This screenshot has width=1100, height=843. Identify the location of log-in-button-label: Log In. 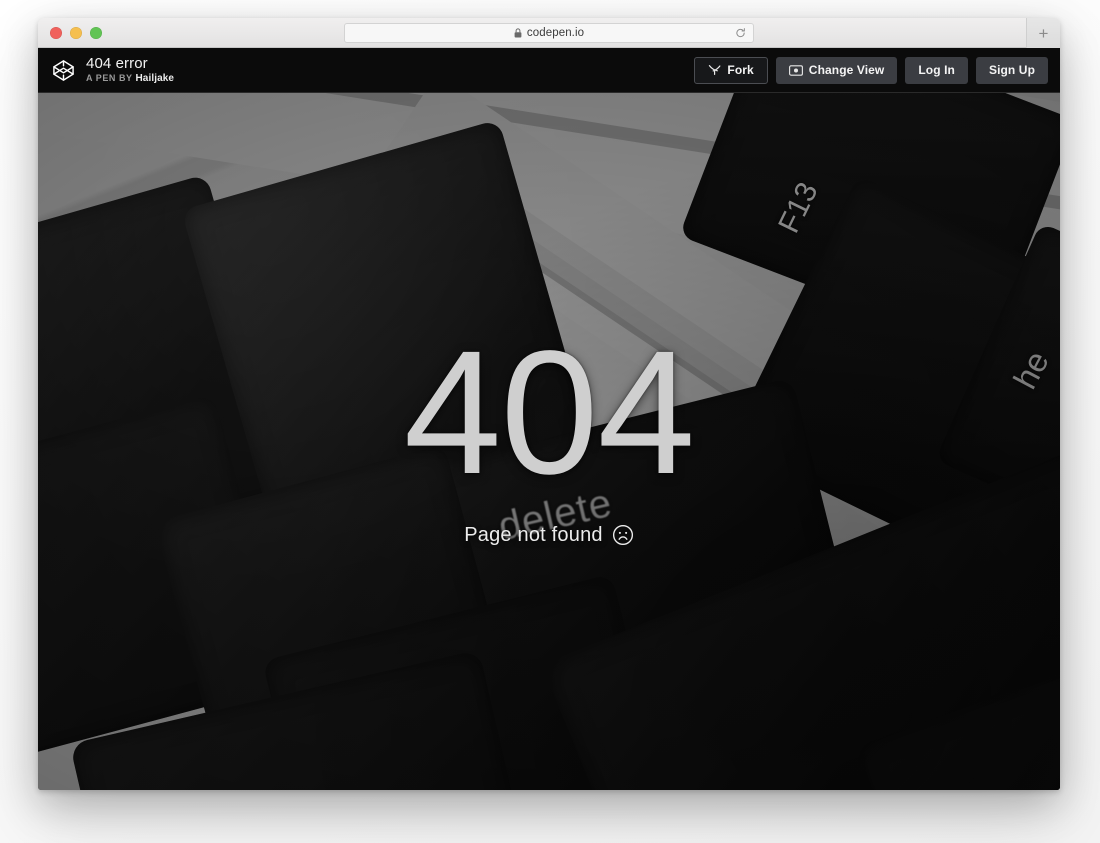
(936, 70).